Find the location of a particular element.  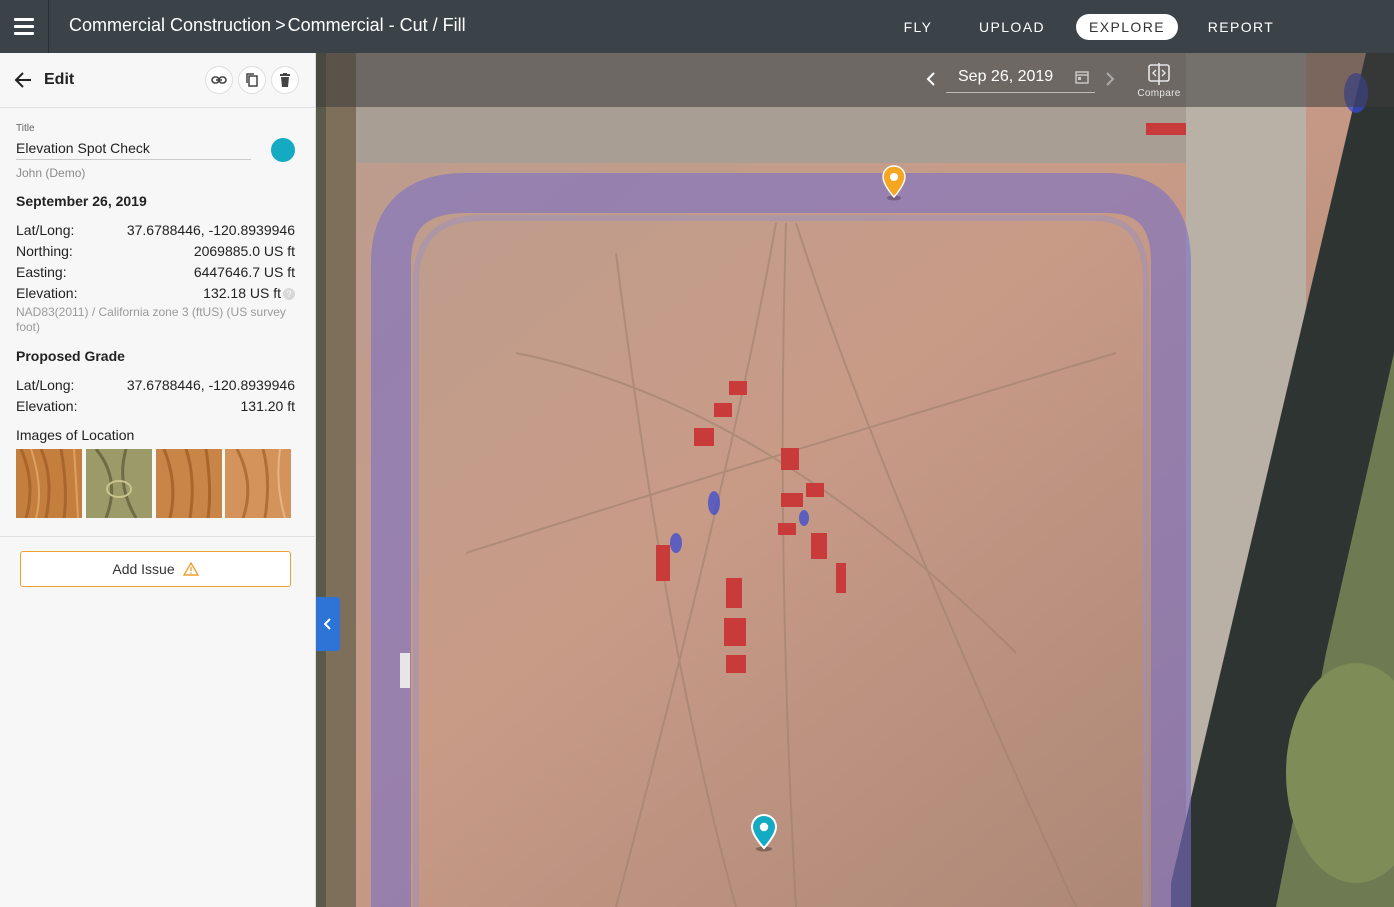

nav-report: REPORT is located at coordinates (1241, 27).